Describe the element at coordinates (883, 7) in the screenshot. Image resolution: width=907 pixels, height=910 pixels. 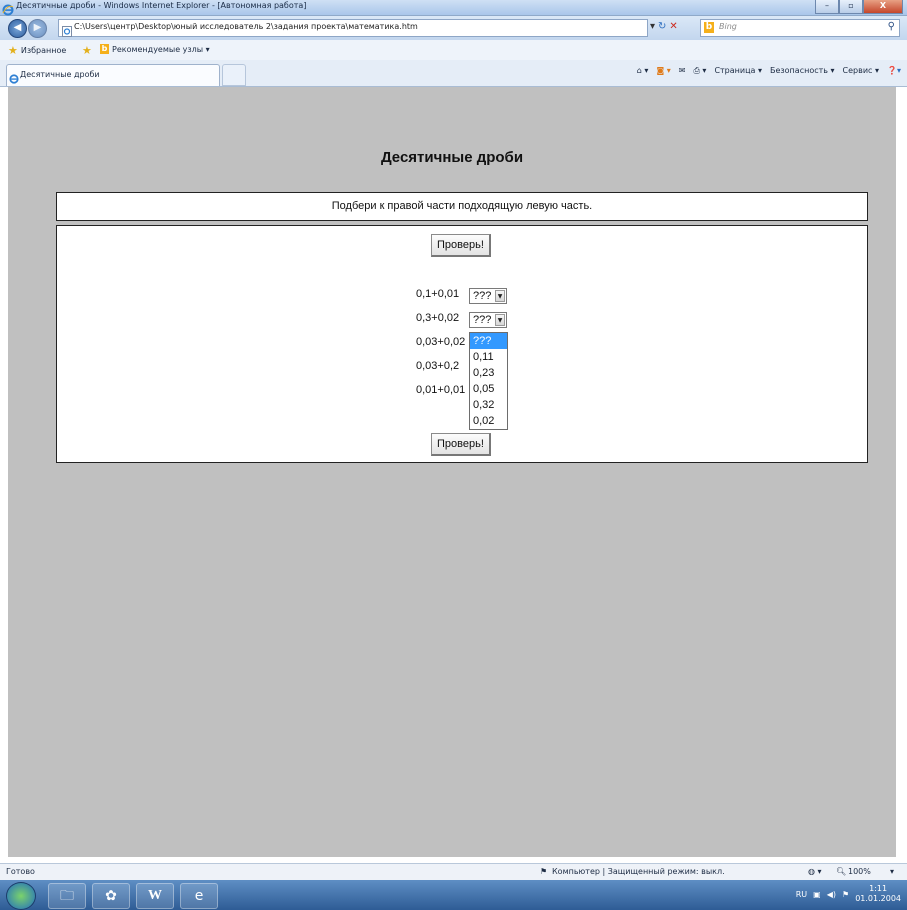
I see `close-button: X` at that location.